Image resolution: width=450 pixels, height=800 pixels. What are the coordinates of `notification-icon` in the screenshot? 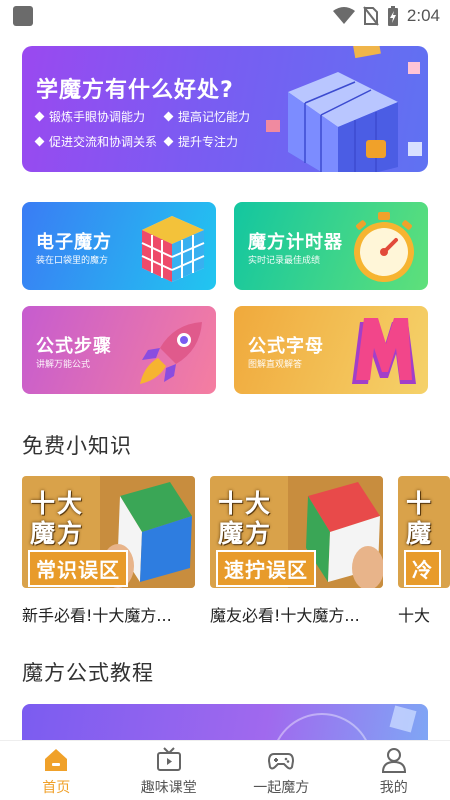 It's located at (23, 16).